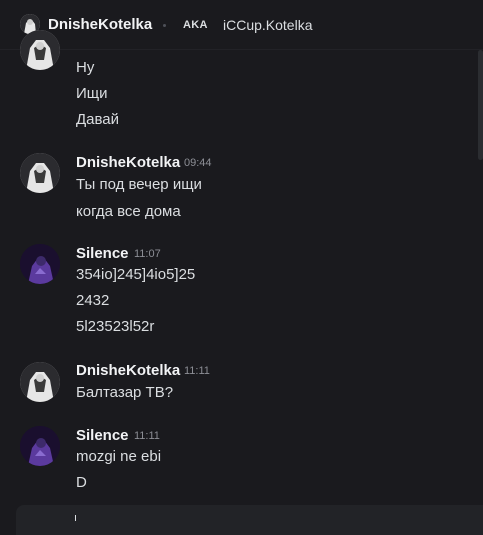  Describe the element at coordinates (98, 119) in the screenshot. I see `message-line: Давай` at that location.